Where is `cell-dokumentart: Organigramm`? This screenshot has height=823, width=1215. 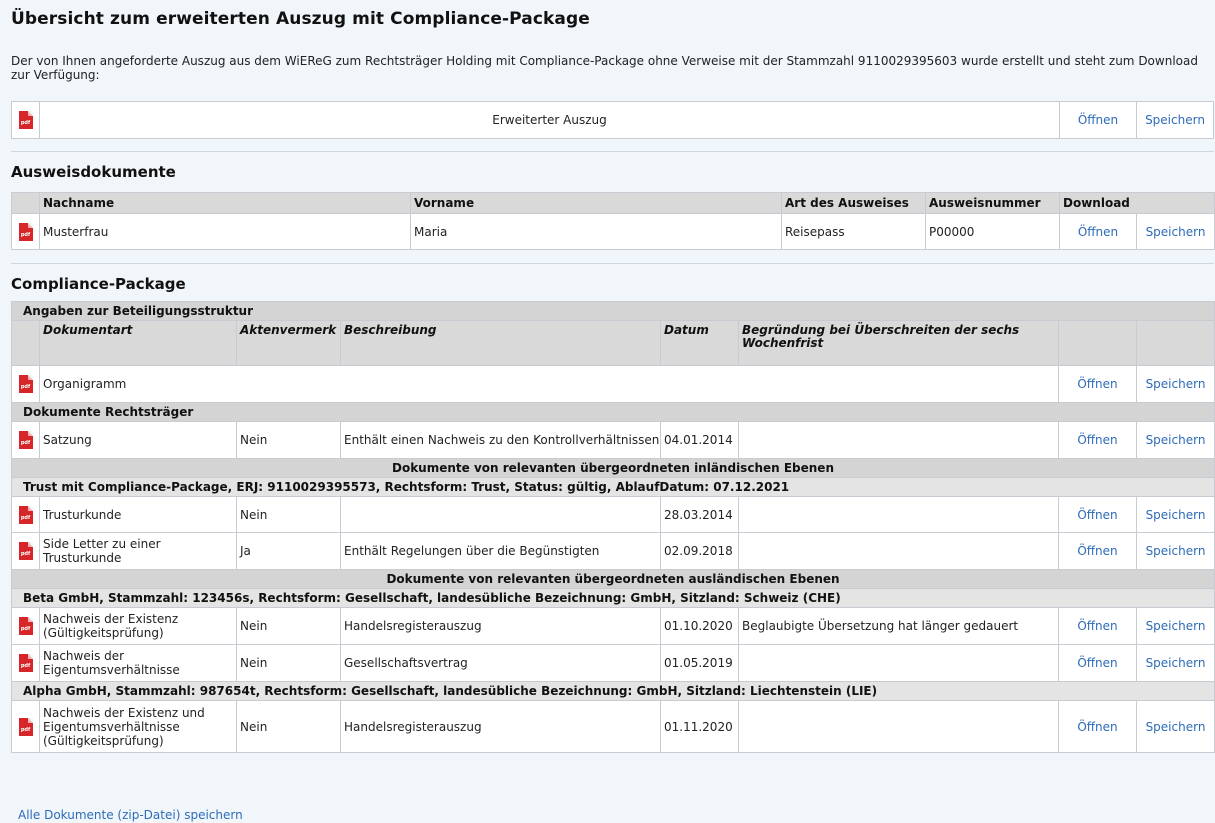 cell-dokumentart: Organigramm is located at coordinates (549, 384).